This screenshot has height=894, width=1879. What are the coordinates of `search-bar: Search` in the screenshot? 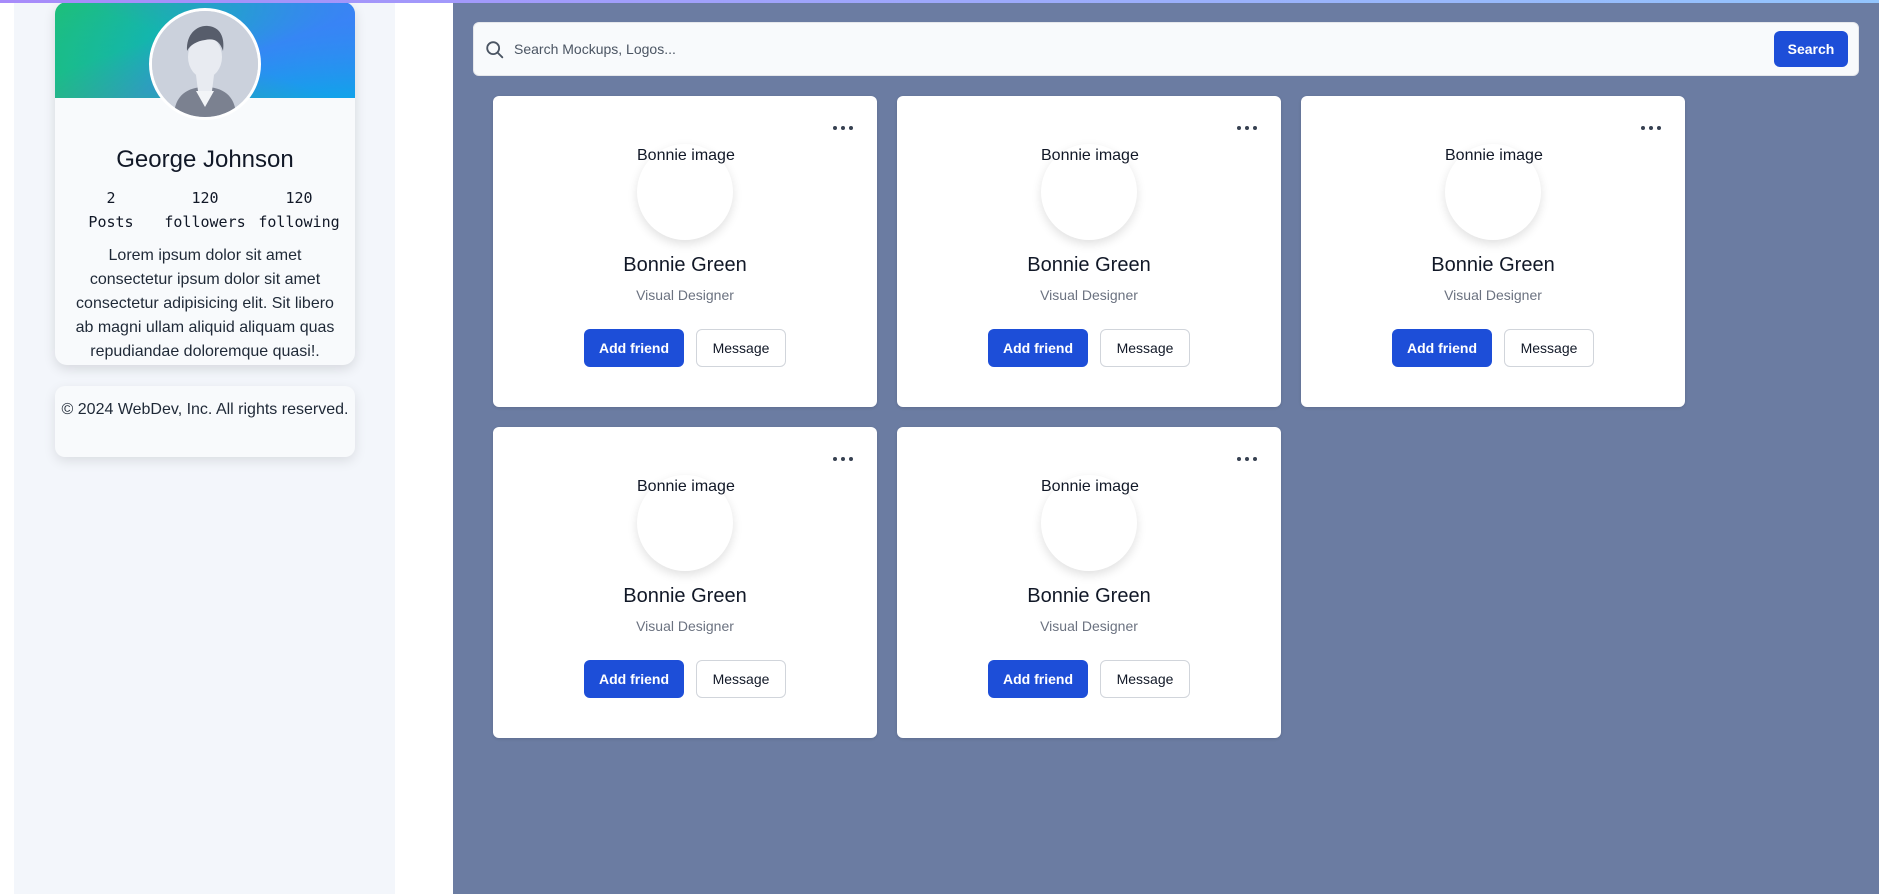 It's located at (1166, 49).